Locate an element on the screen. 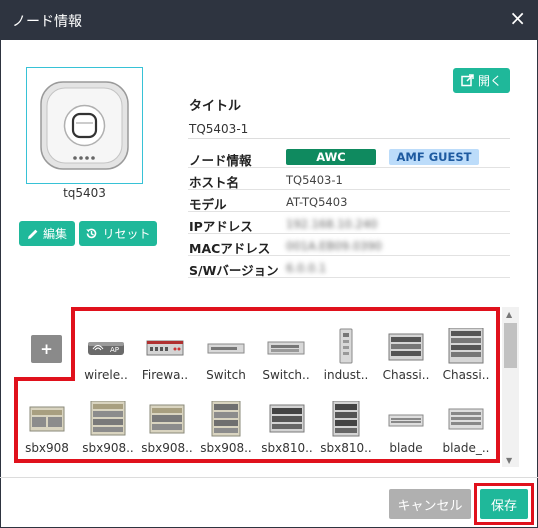  node-info-row: ノード情報 AWC AMF GUEST is located at coordinates (349, 157).